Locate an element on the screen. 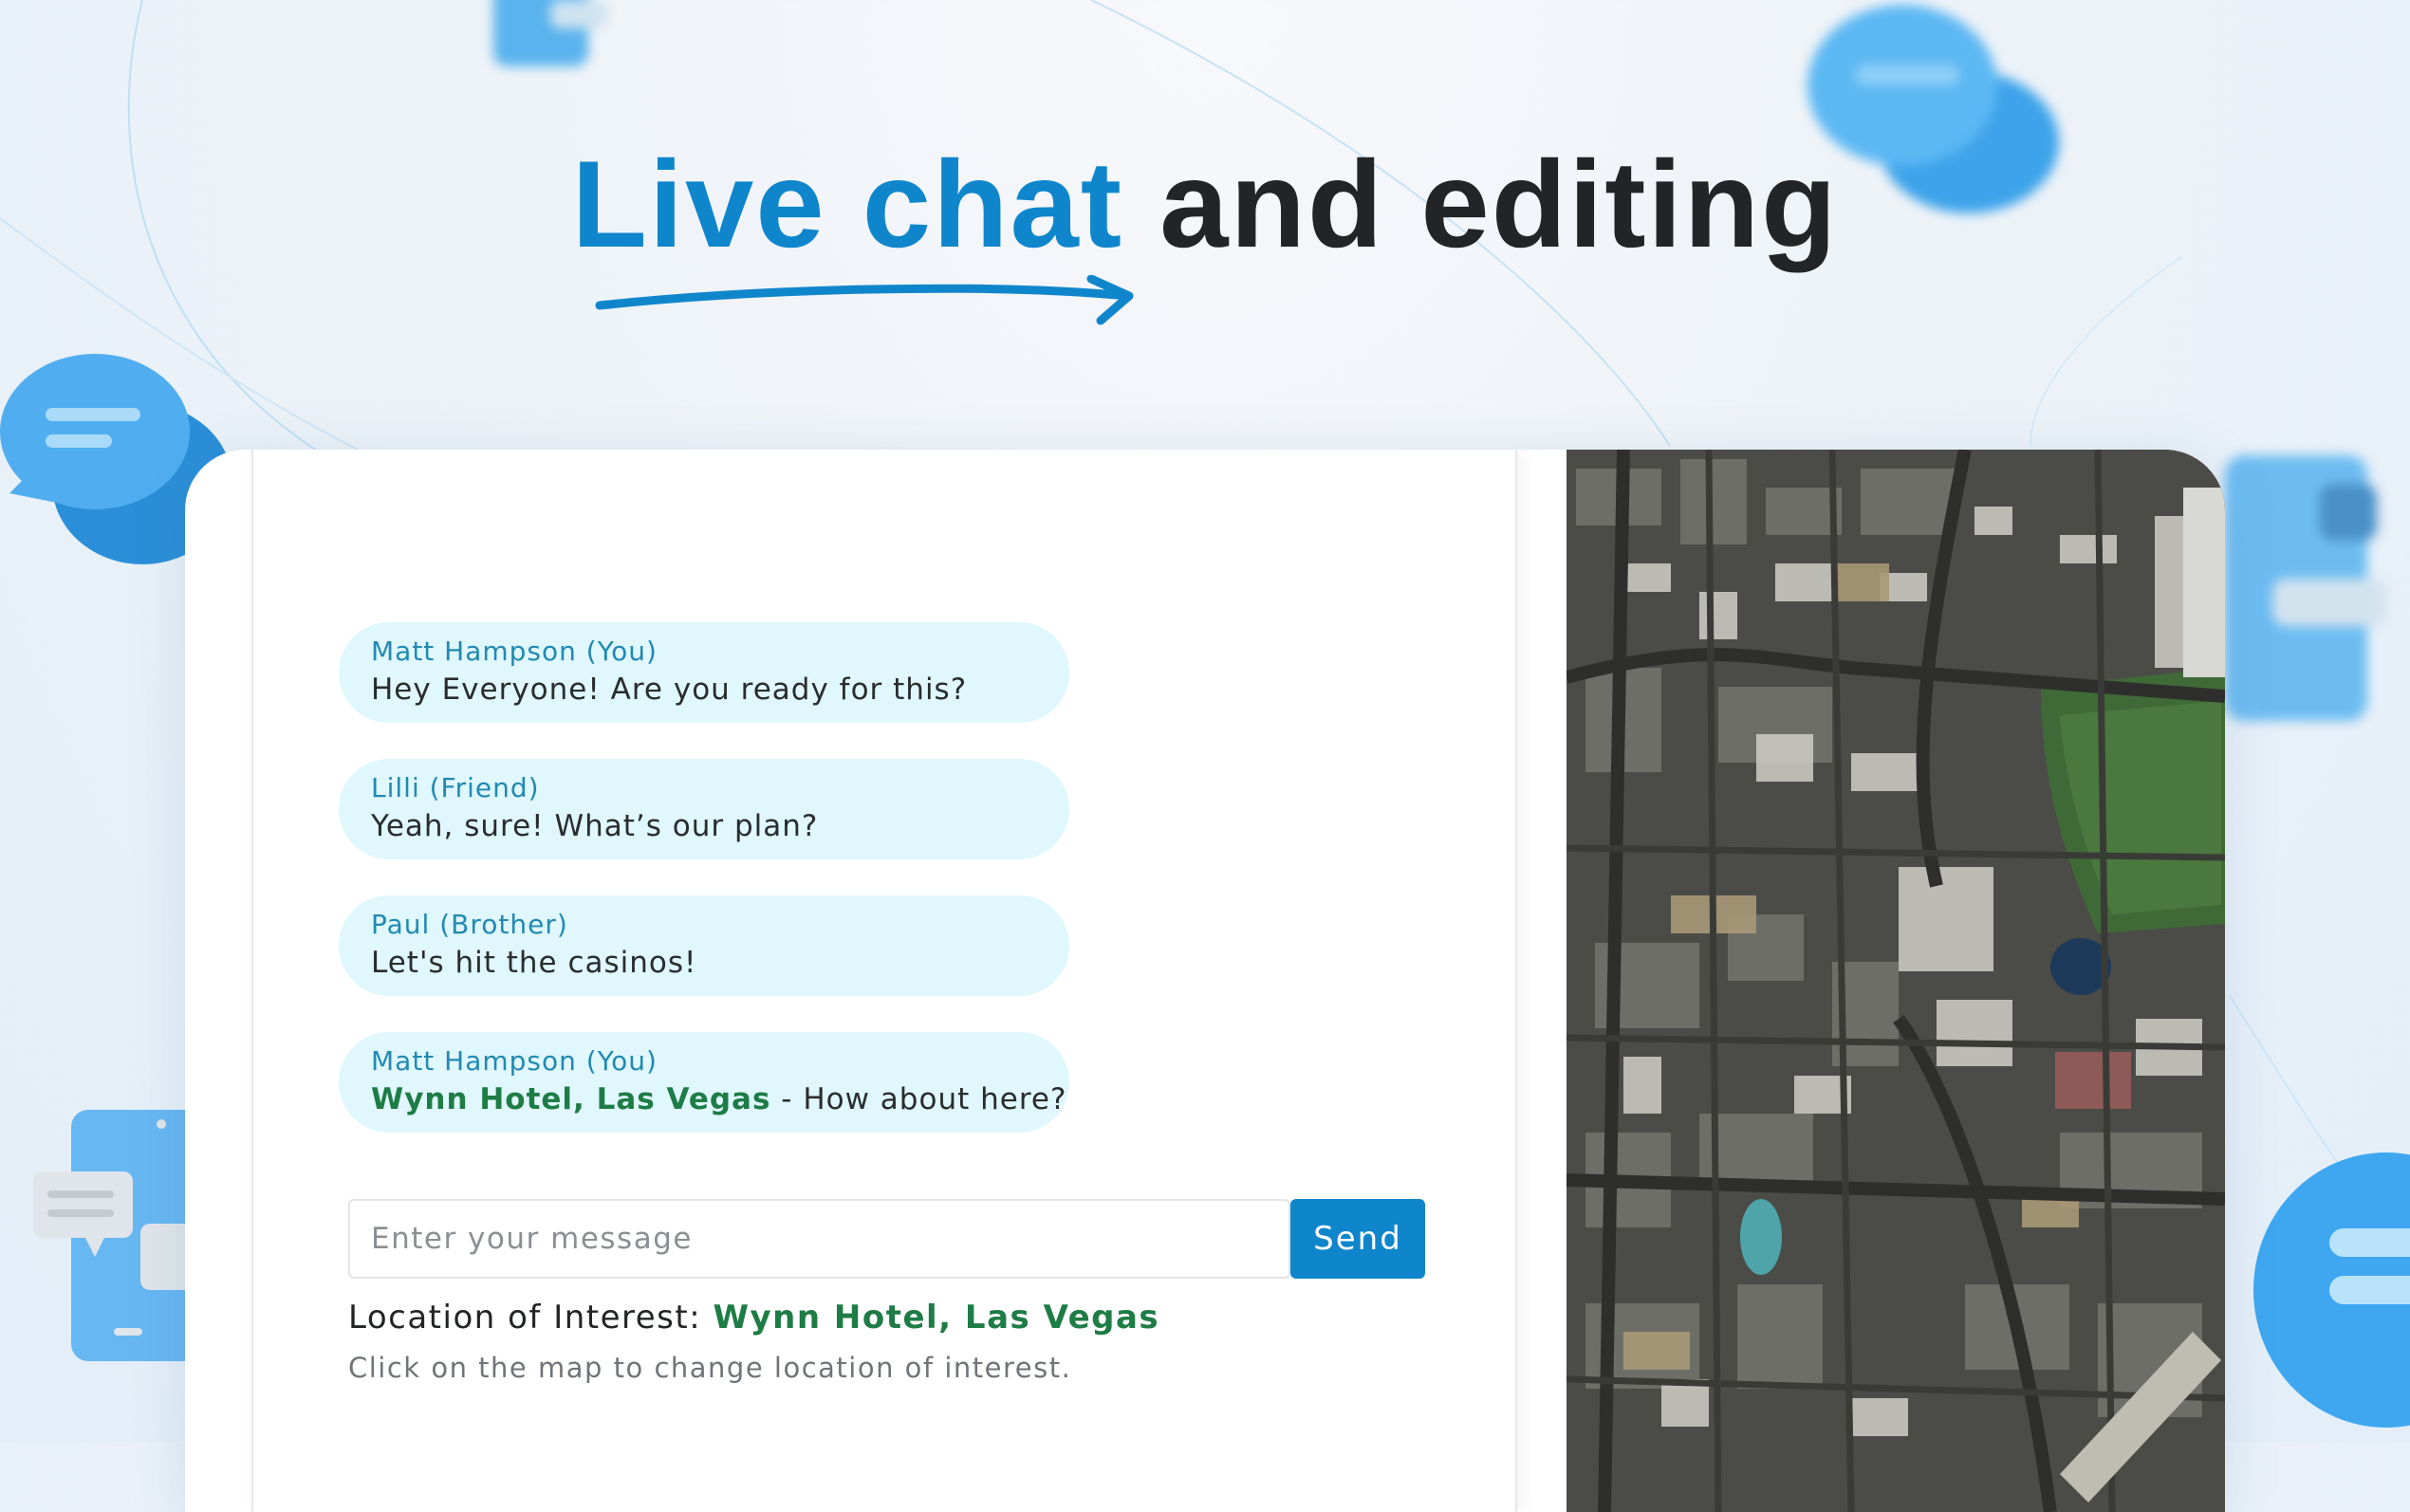 This screenshot has width=2410, height=1512. send-button: Send is located at coordinates (1357, 1239).